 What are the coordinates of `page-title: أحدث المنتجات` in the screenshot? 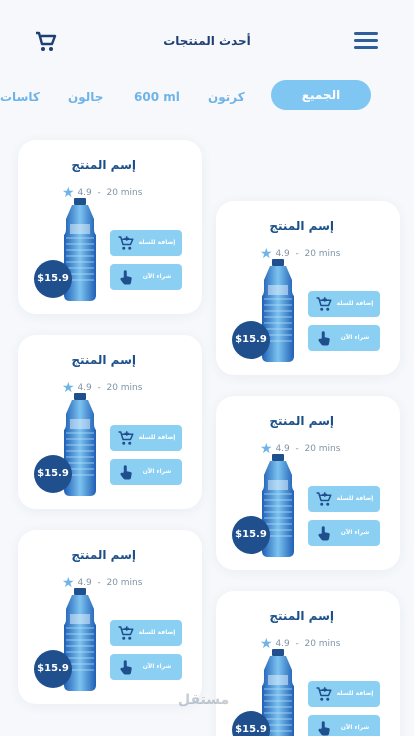 It's located at (207, 41).